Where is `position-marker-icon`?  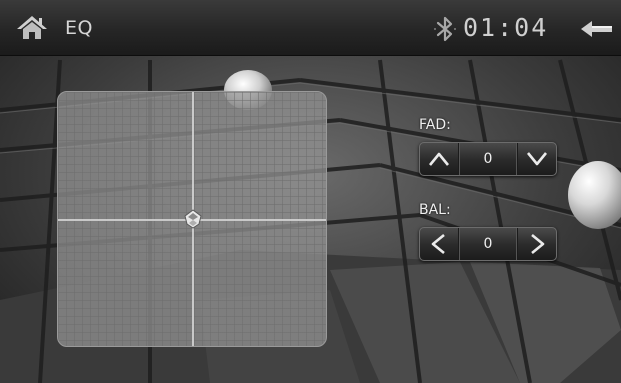
position-marker-icon is located at coordinates (193, 219).